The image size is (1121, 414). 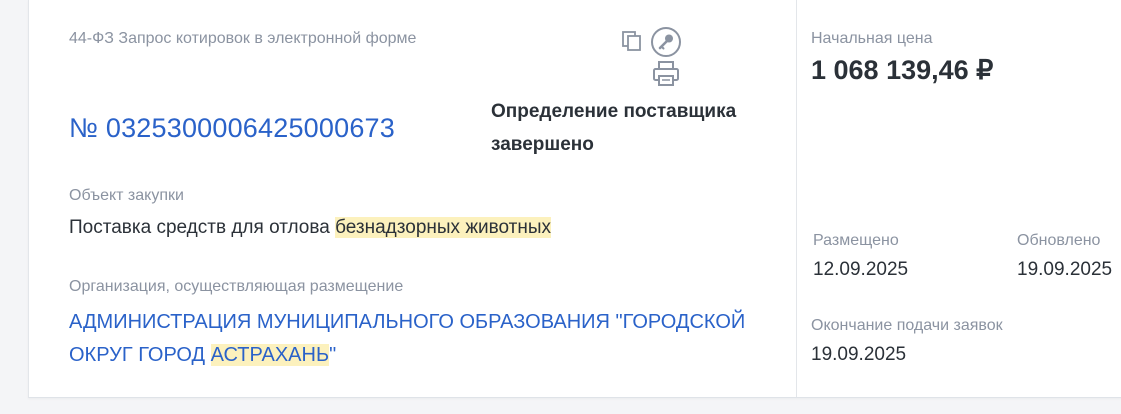 What do you see at coordinates (614, 111) in the screenshot?
I see `status-line-1: Определение поставщика` at bounding box center [614, 111].